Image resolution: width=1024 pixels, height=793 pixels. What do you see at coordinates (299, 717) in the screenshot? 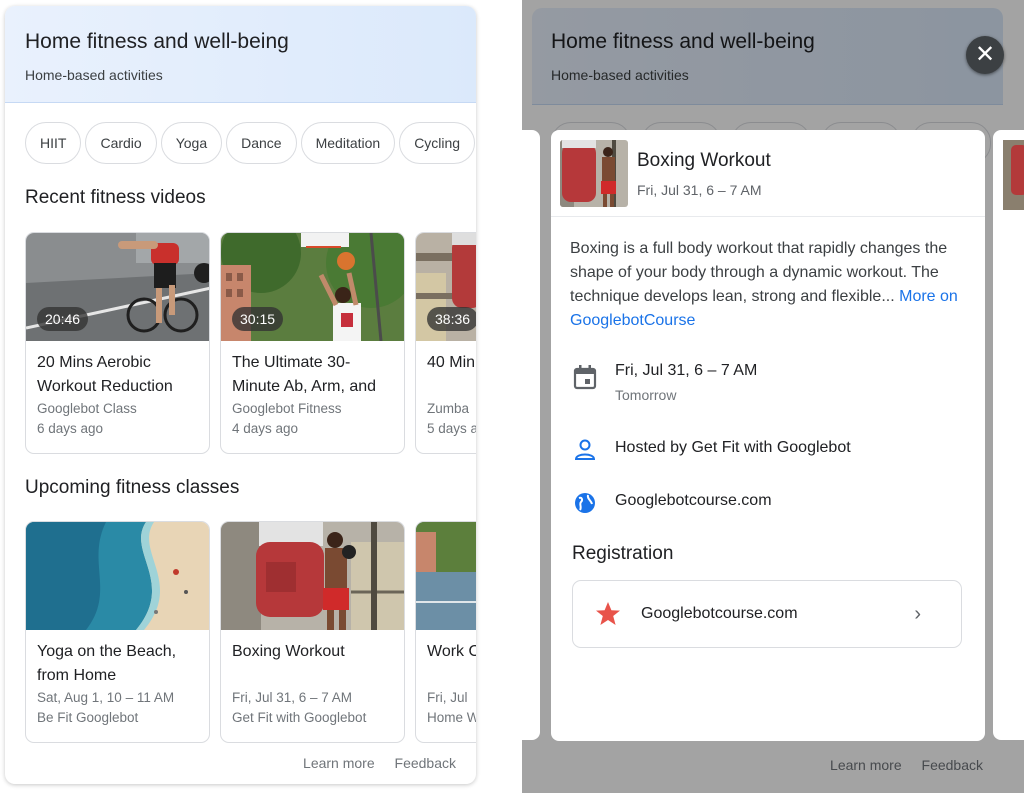
I see `class-host: Get Fit with Googlebot` at bounding box center [299, 717].